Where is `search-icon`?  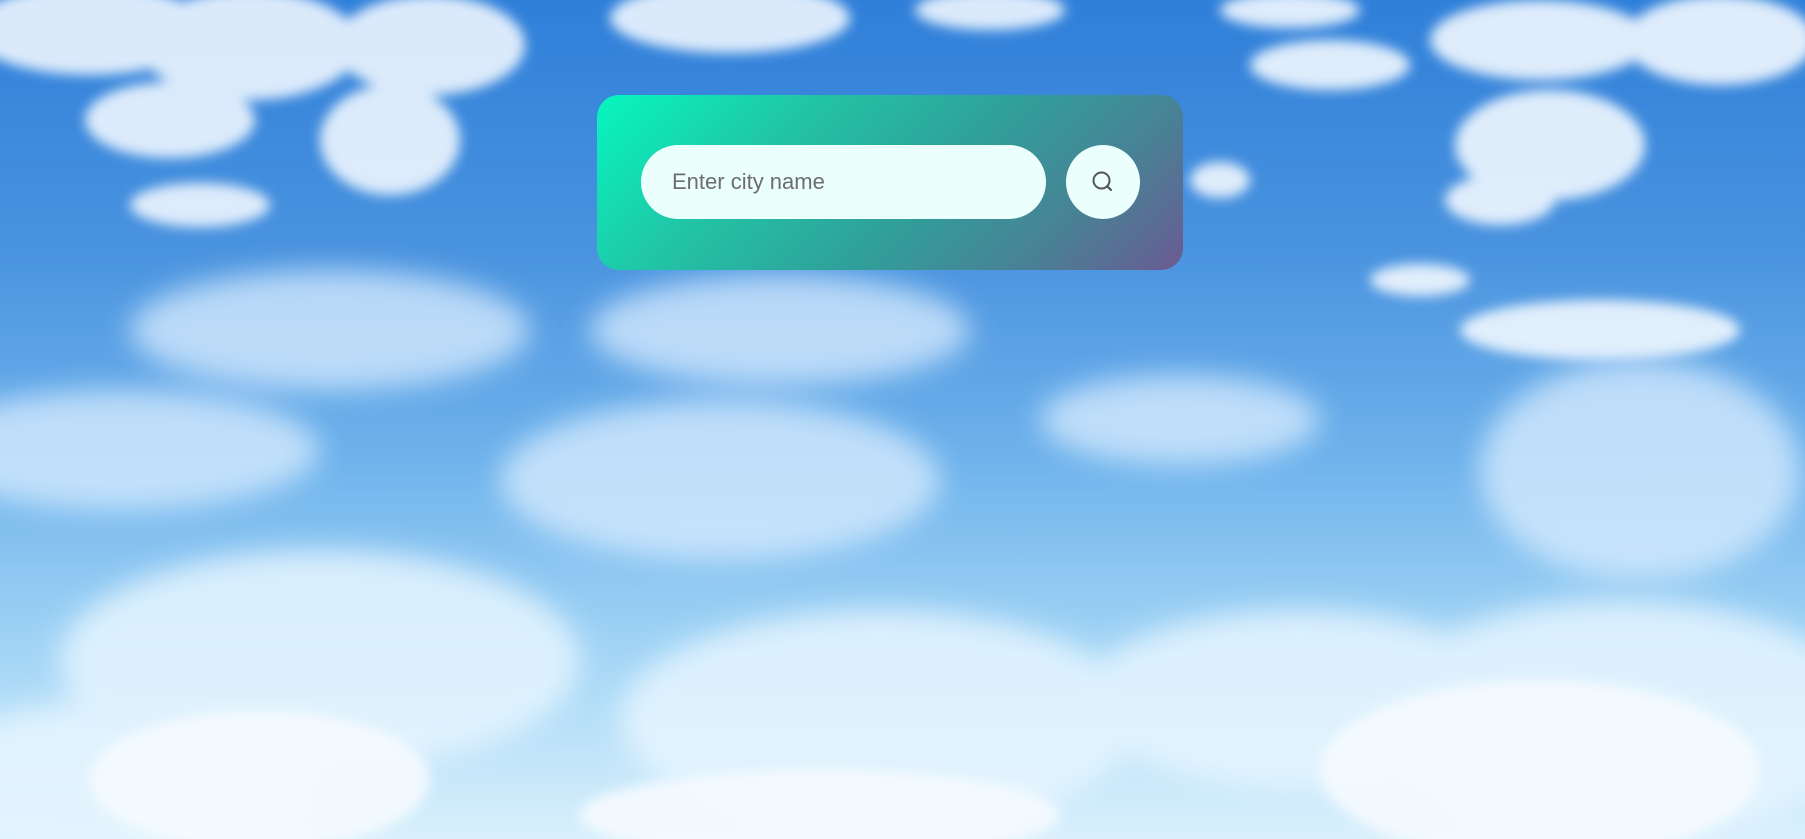
search-icon is located at coordinates (1103, 182).